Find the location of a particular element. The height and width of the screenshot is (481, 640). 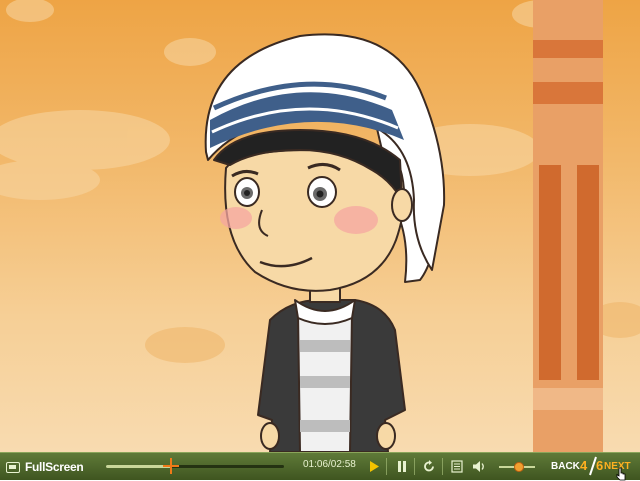

seek-bar-progress is located at coordinates (138, 466).